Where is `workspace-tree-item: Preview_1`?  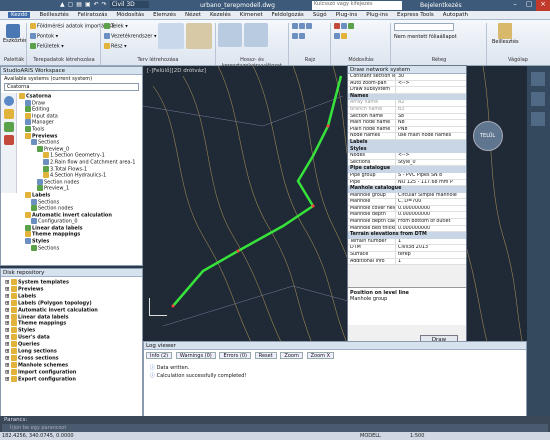 workspace-tree-item: Preview_1 is located at coordinates (81, 188).